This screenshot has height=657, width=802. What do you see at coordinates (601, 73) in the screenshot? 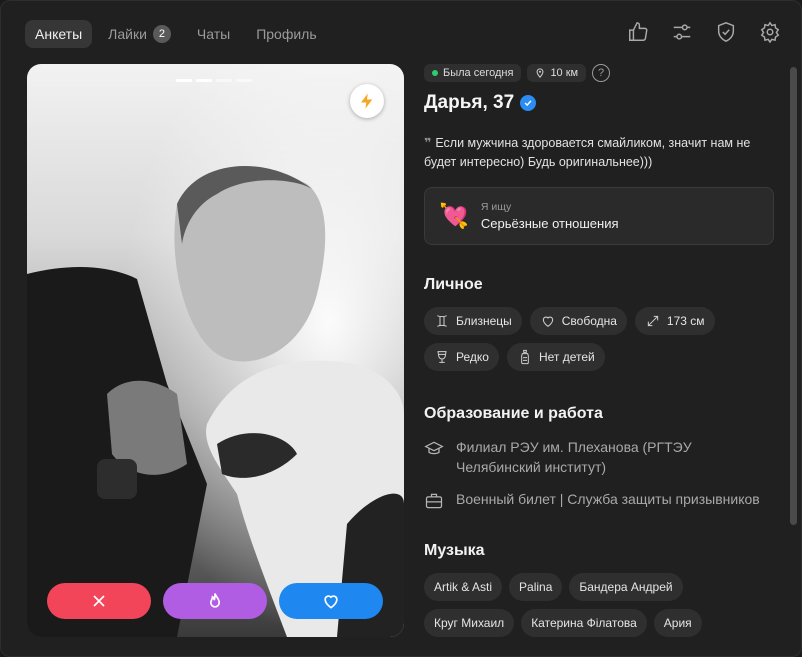
I see `help-icon: ?` at bounding box center [601, 73].